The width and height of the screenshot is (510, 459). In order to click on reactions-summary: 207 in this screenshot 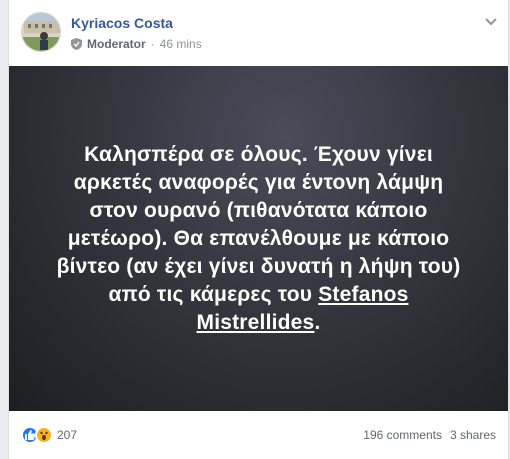, I will do `click(49, 435)`.